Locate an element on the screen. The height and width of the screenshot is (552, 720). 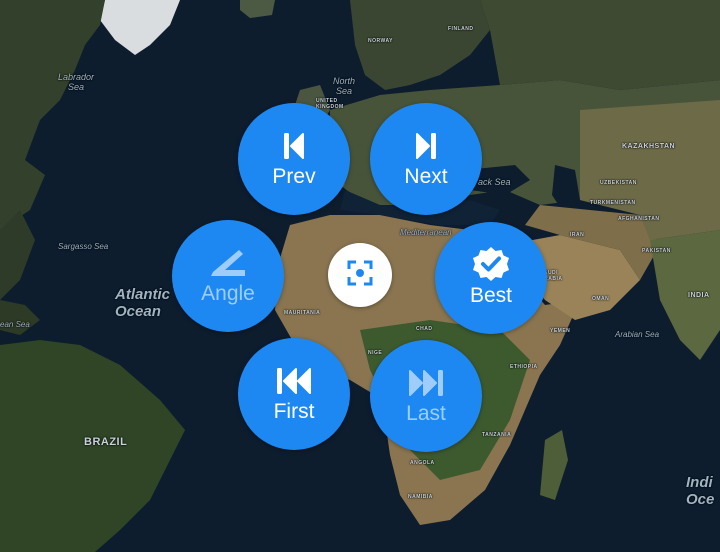
map-label-mauritania: MAURITANIA is located at coordinates (302, 313).